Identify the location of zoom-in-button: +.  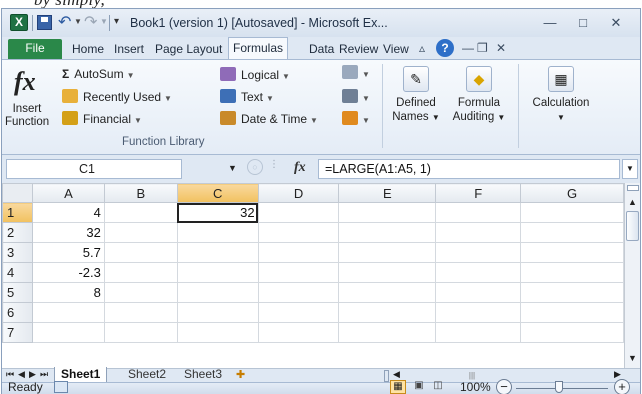
(622, 386).